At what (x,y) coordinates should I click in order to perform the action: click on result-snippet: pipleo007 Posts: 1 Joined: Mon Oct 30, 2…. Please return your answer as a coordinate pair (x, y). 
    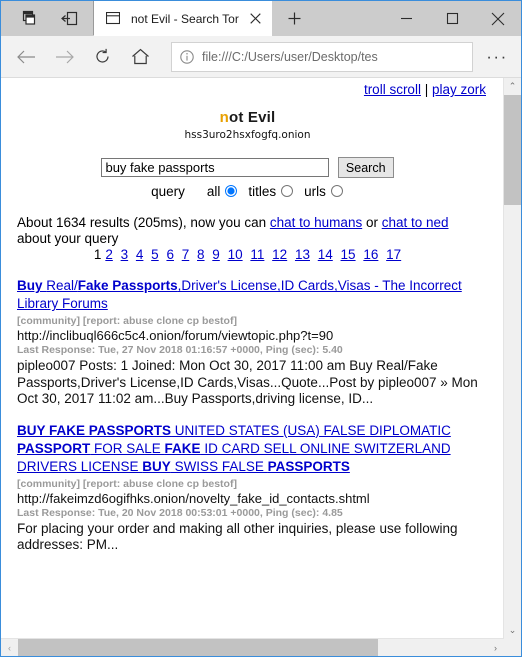
    Looking at the image, I should click on (247, 382).